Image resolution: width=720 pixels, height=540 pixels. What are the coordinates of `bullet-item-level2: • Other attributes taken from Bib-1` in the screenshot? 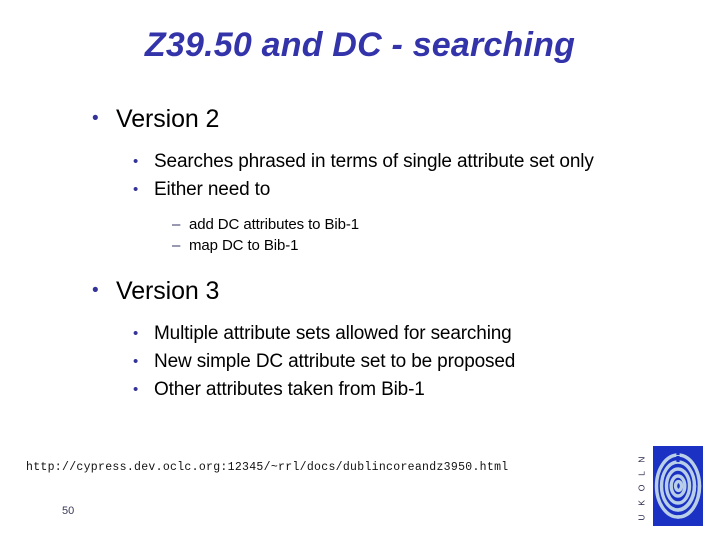 It's located at (395, 390).